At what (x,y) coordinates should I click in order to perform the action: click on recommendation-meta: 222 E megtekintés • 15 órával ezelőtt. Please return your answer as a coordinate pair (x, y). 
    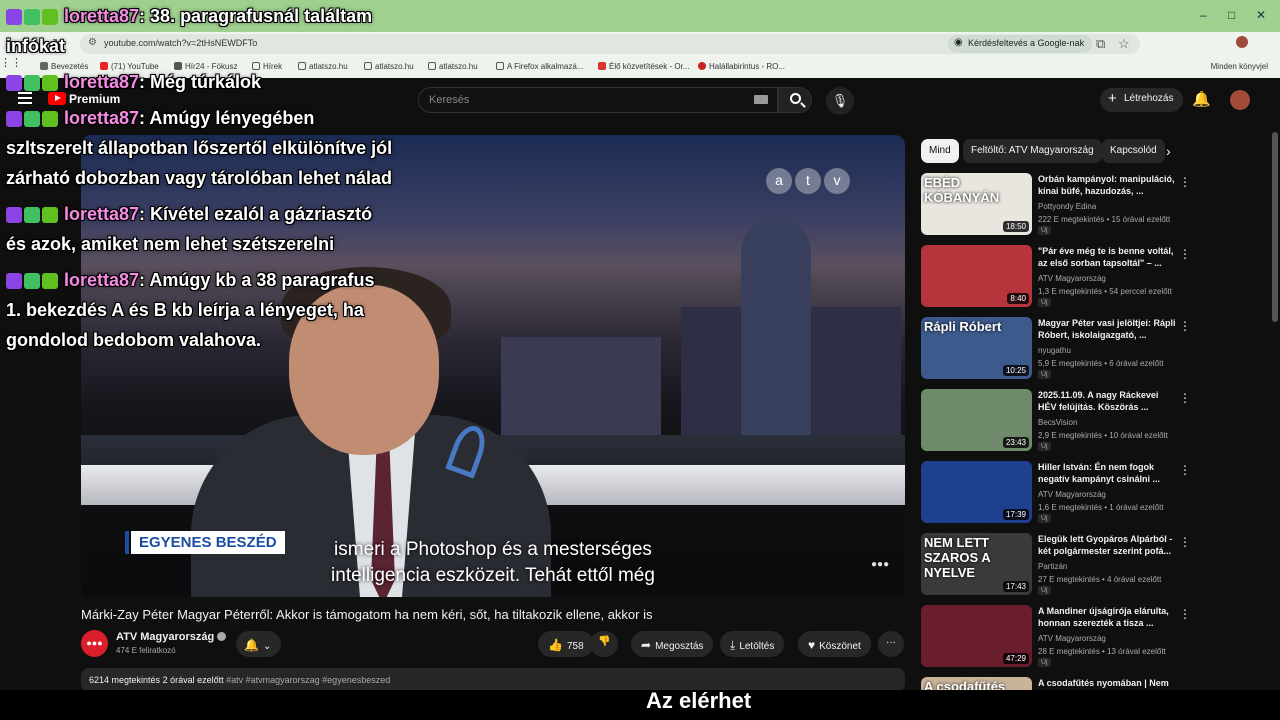
    Looking at the image, I should click on (1104, 219).